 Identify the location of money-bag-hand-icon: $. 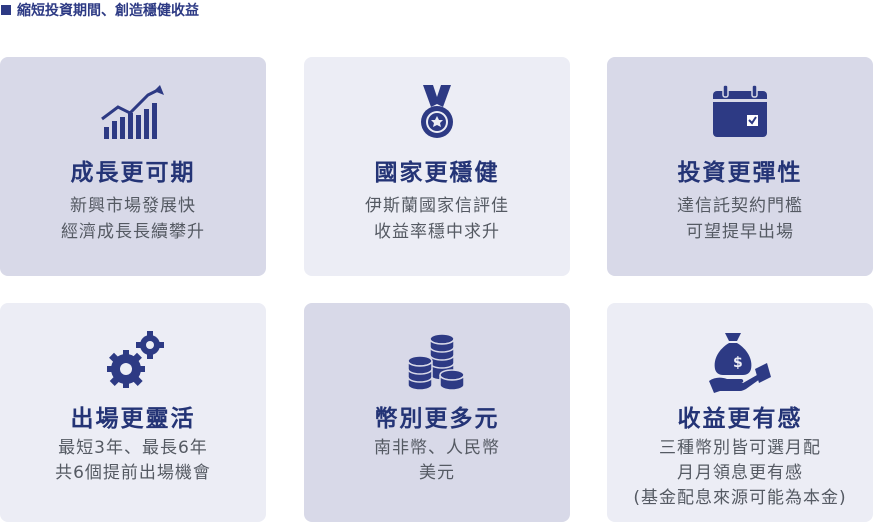
(740, 364).